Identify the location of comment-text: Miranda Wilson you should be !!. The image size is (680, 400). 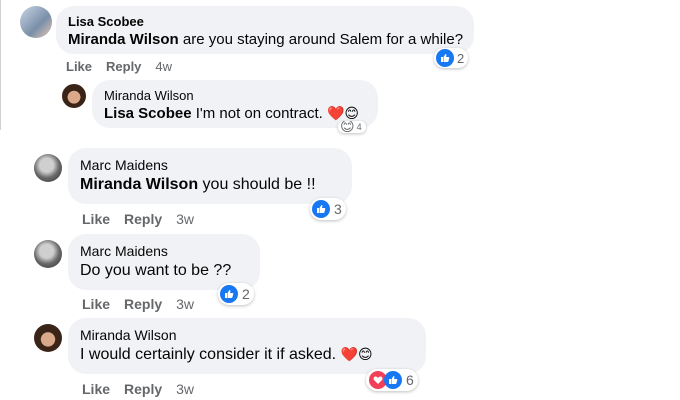
(198, 184).